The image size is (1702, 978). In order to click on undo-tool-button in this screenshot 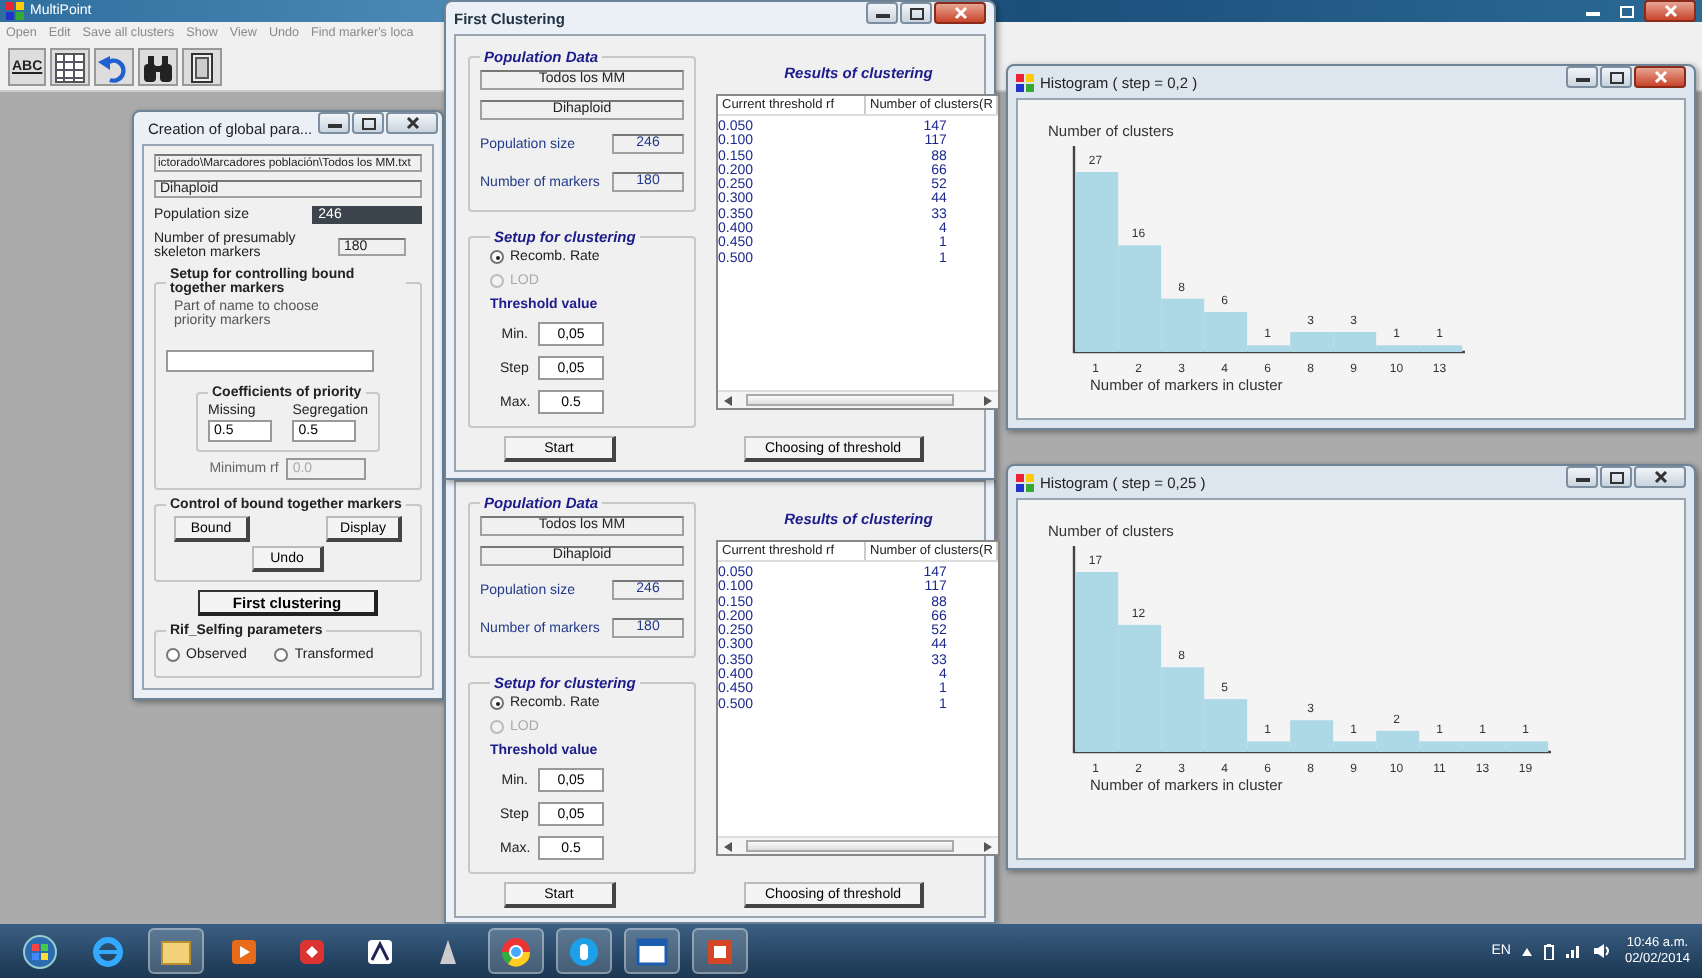, I will do `click(114, 67)`.